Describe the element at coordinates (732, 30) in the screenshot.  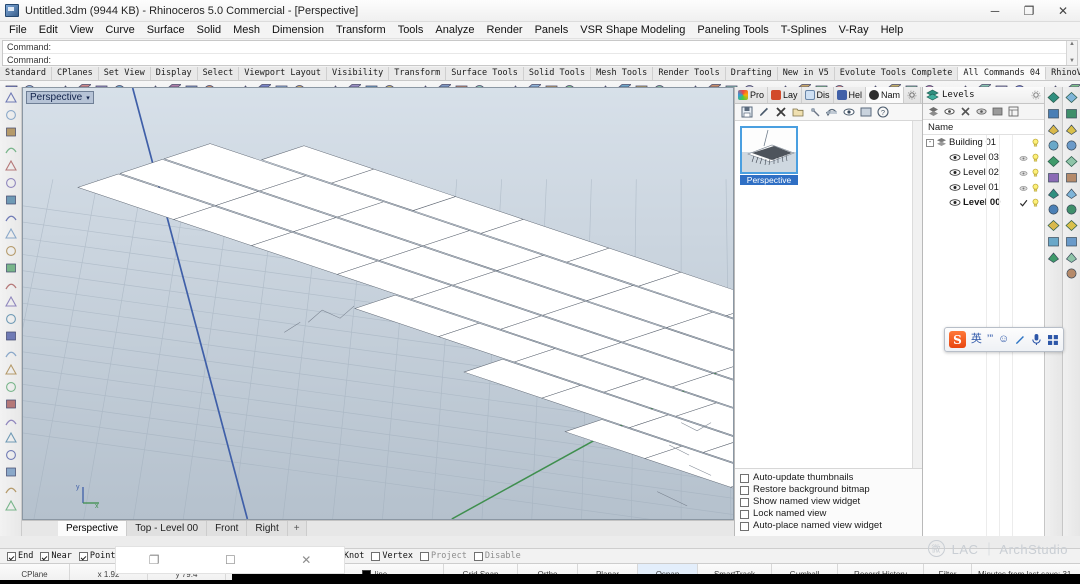
I see `menu-item-paneling-tools: Paneling Tools` at that location.